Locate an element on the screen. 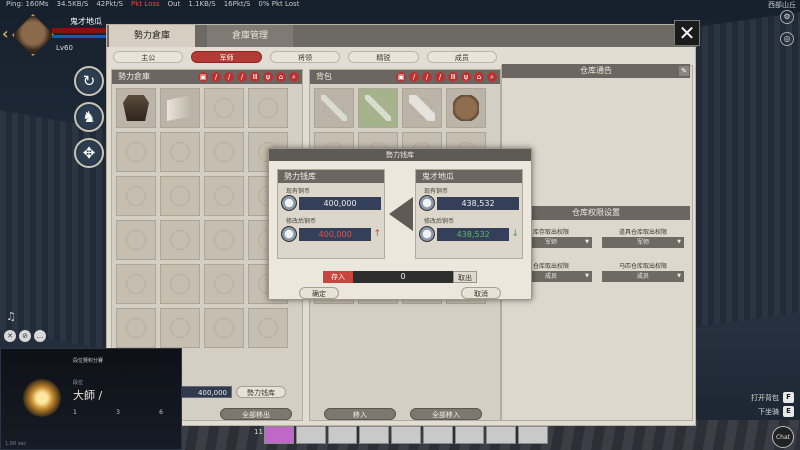  sword-item-icon is located at coordinates (334, 108).